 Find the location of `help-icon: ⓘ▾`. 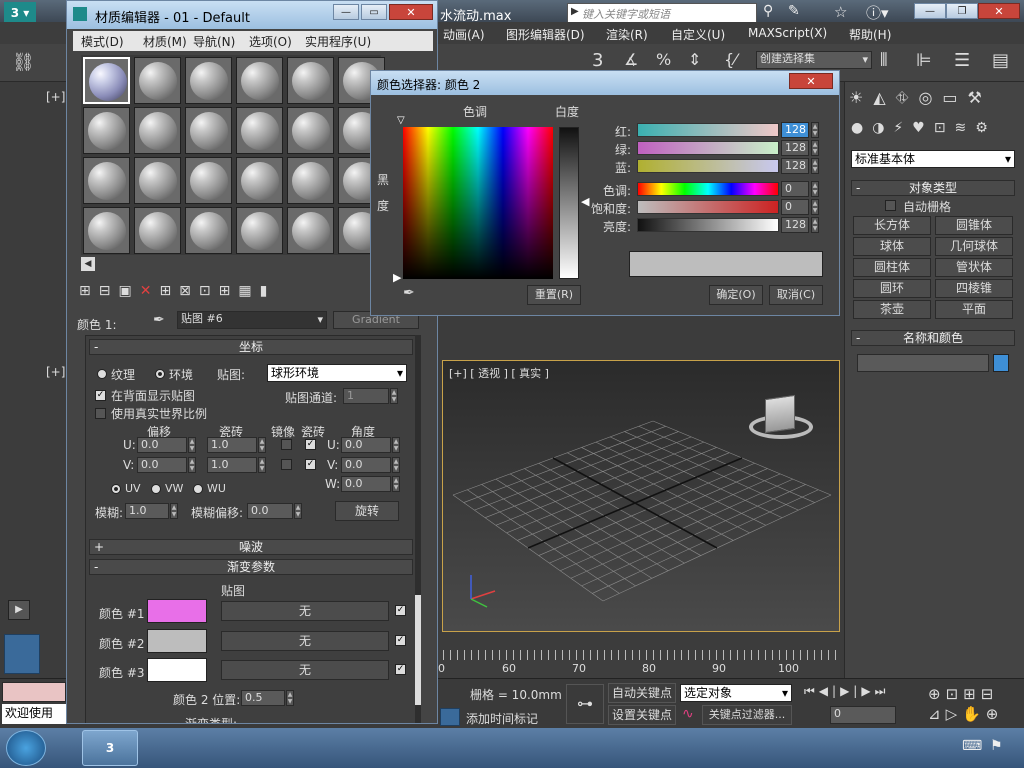

help-icon: ⓘ▾ is located at coordinates (877, 12).